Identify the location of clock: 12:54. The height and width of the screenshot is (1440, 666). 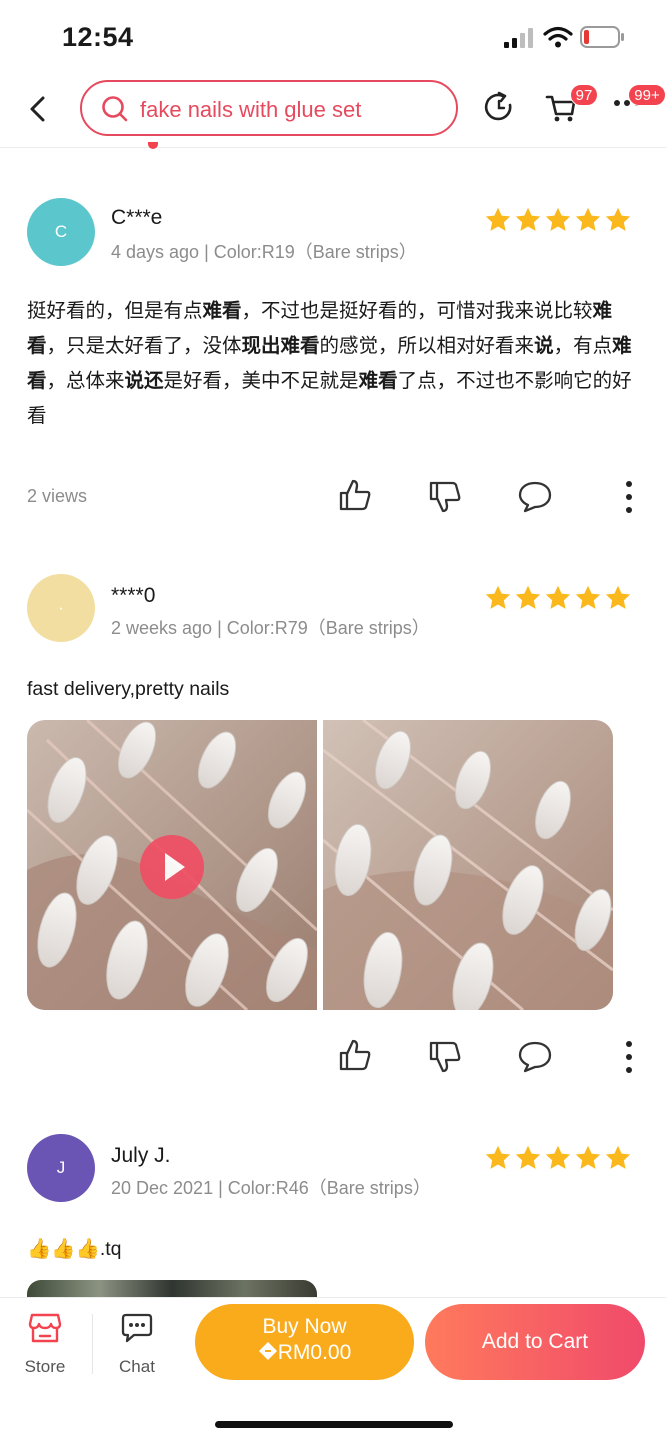
(98, 37).